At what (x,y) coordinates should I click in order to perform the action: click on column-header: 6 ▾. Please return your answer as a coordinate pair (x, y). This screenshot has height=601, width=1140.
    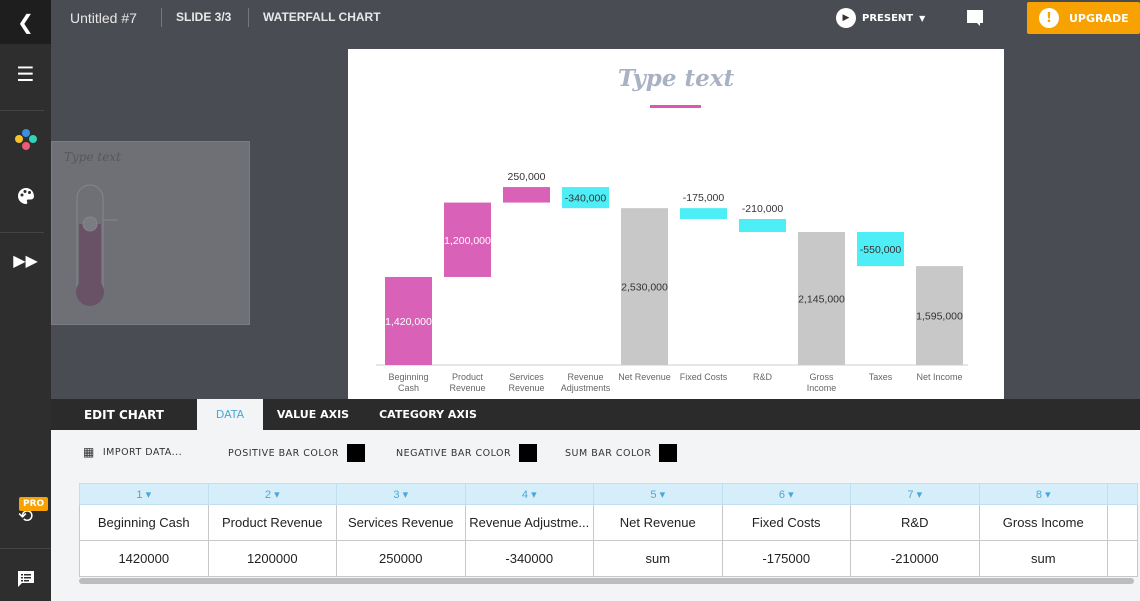
    Looking at the image, I should click on (786, 494).